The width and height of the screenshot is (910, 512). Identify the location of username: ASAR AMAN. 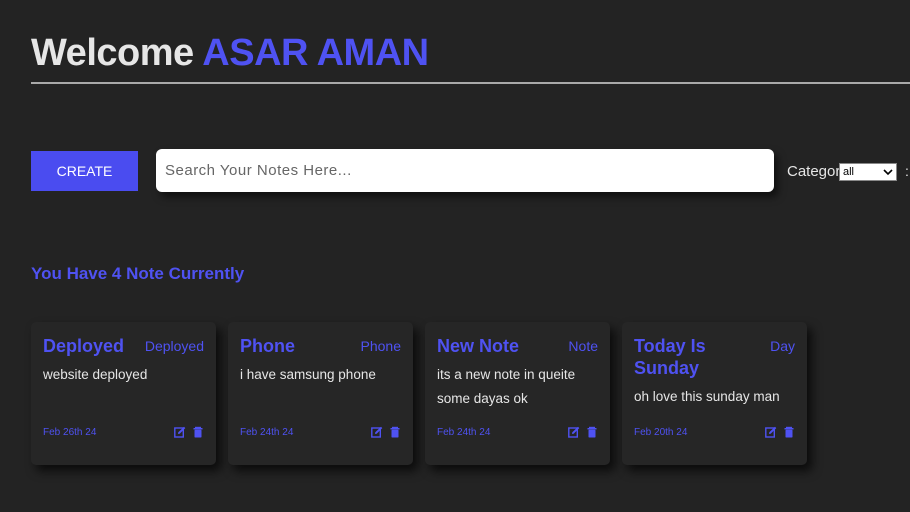
(315, 53).